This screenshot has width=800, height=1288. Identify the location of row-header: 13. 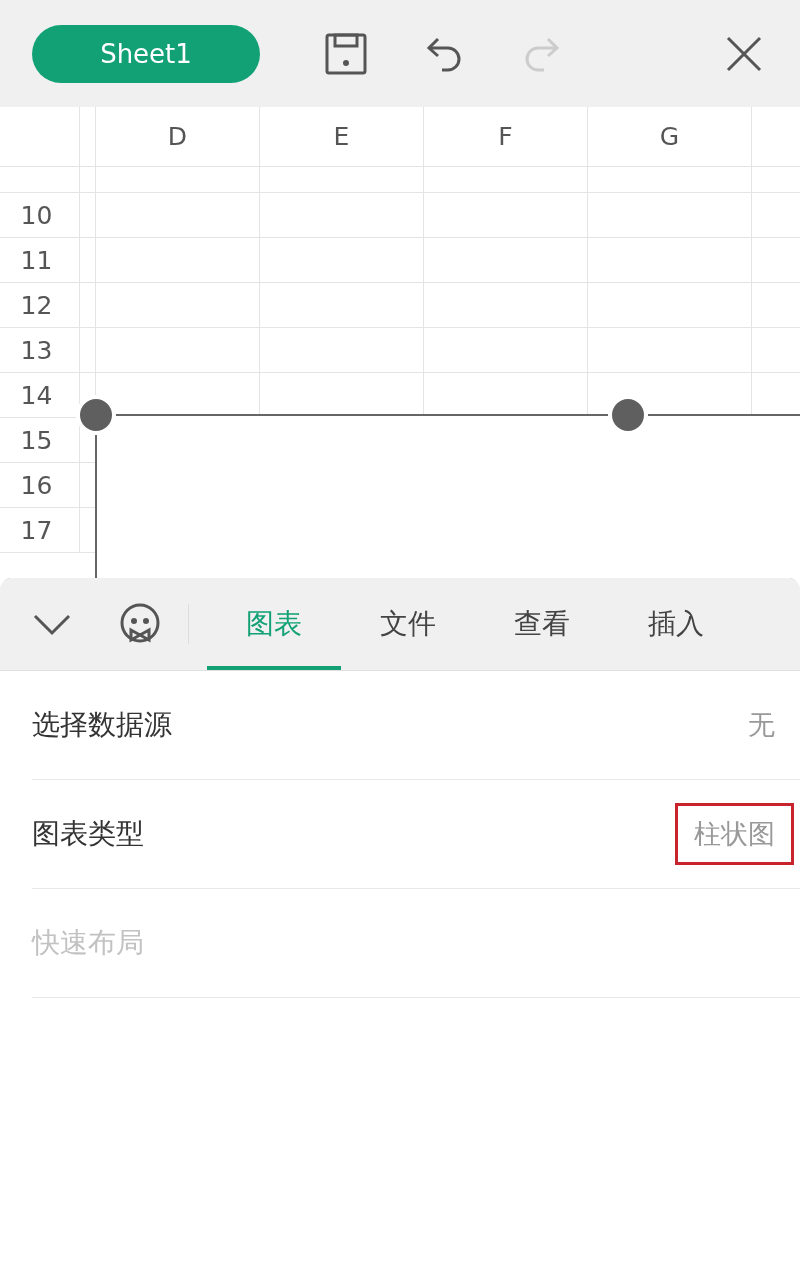
(40, 350).